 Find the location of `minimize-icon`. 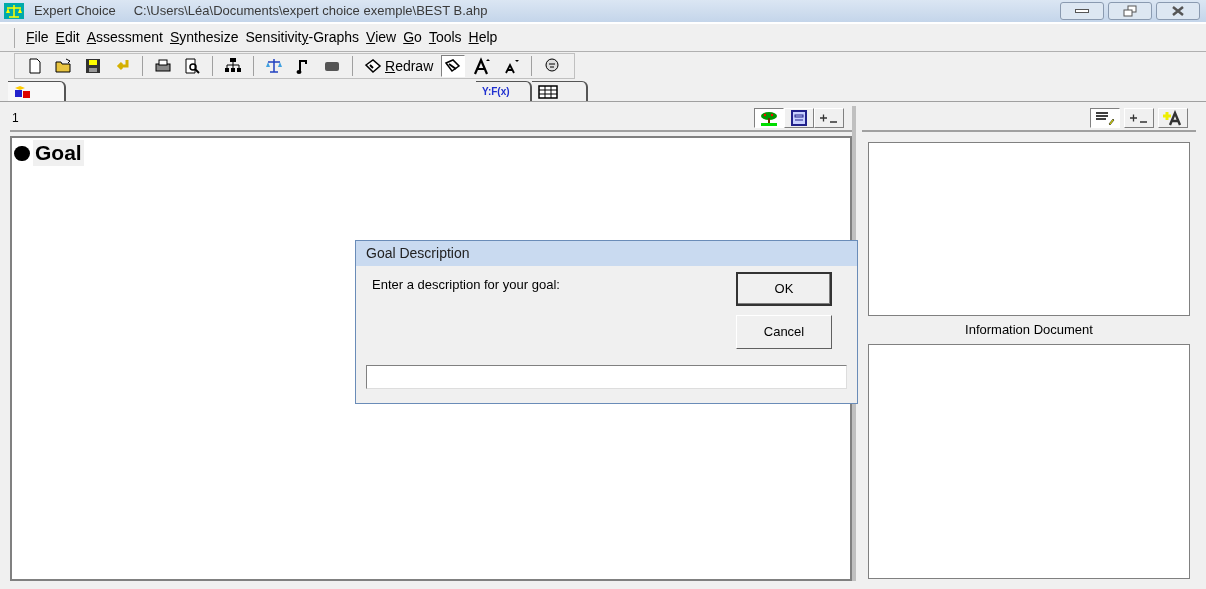

minimize-icon is located at coordinates (1082, 11).